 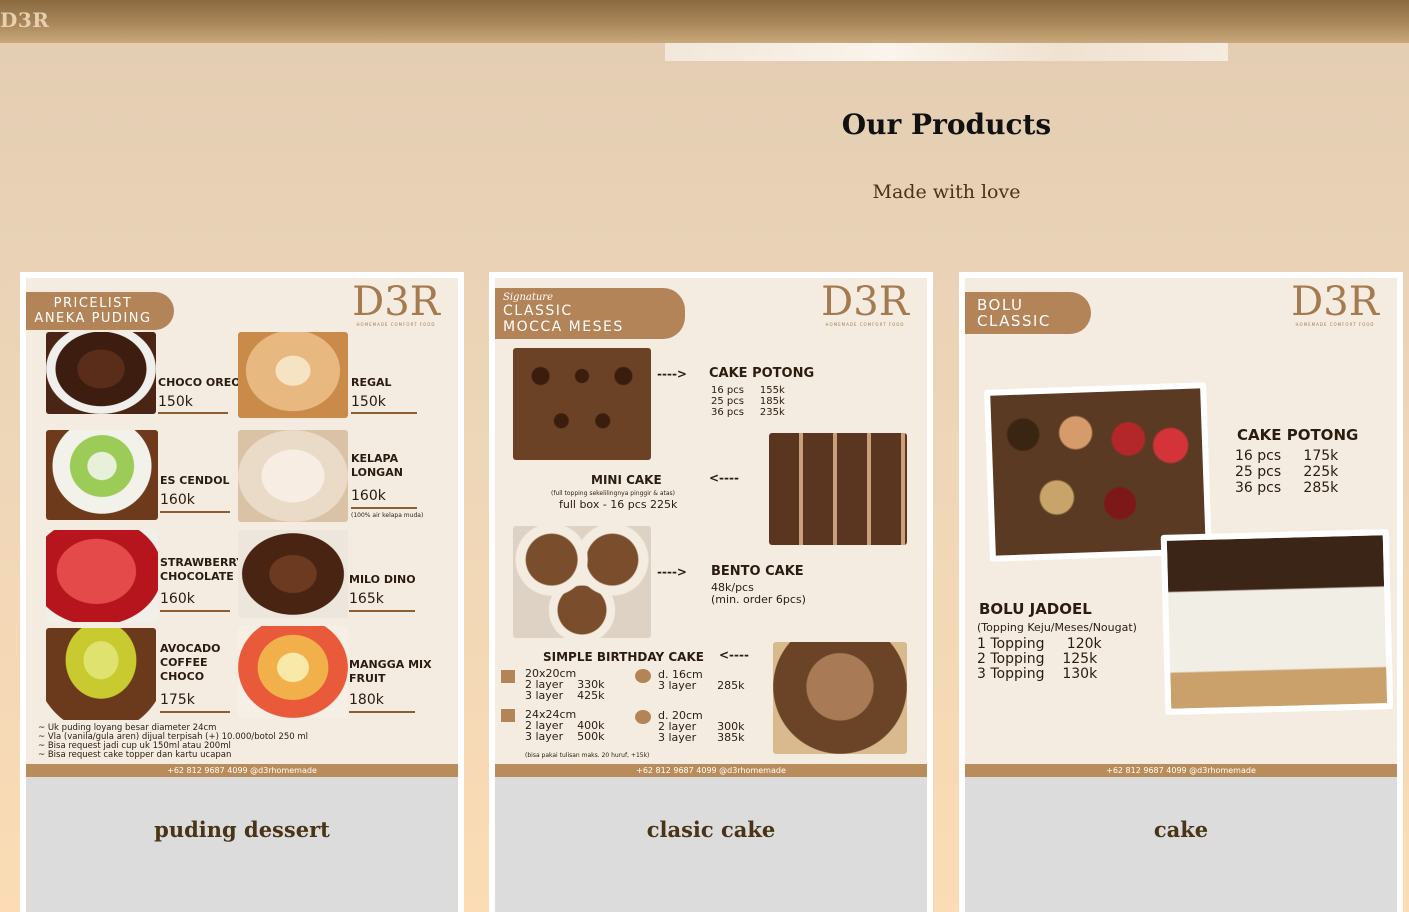 What do you see at coordinates (293, 476) in the screenshot?
I see `kelapa-longan-photo` at bounding box center [293, 476].